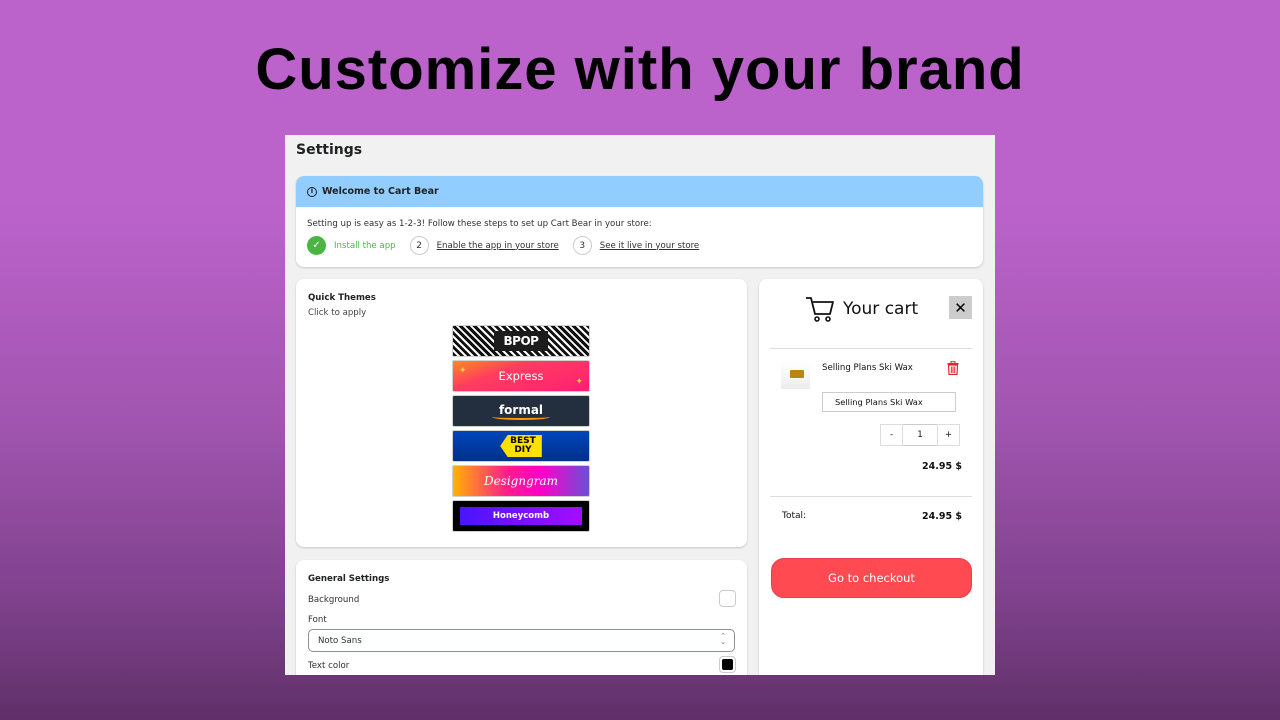  What do you see at coordinates (337, 313) in the screenshot?
I see `quick-themes-subtitle: Click to apply` at bounding box center [337, 313].